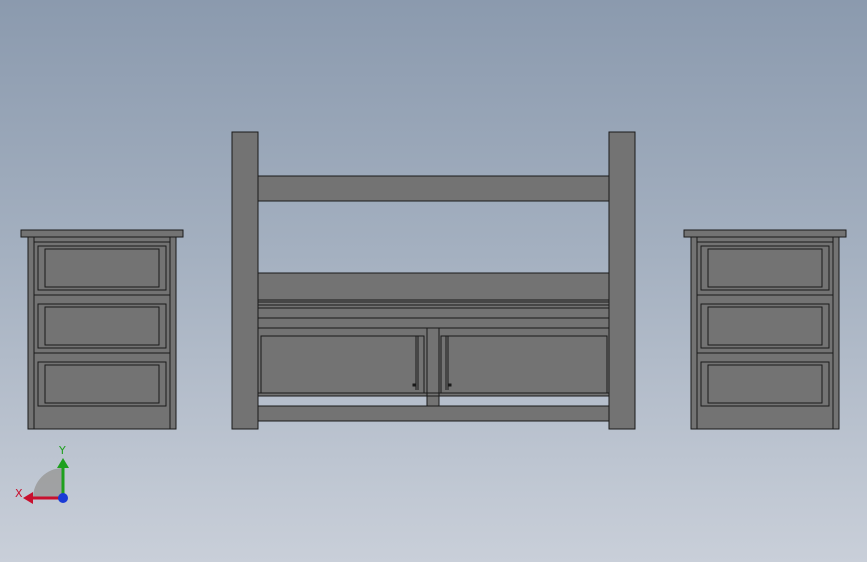 The image size is (867, 562). I want to click on triad-x-label: X, so click(19, 493).